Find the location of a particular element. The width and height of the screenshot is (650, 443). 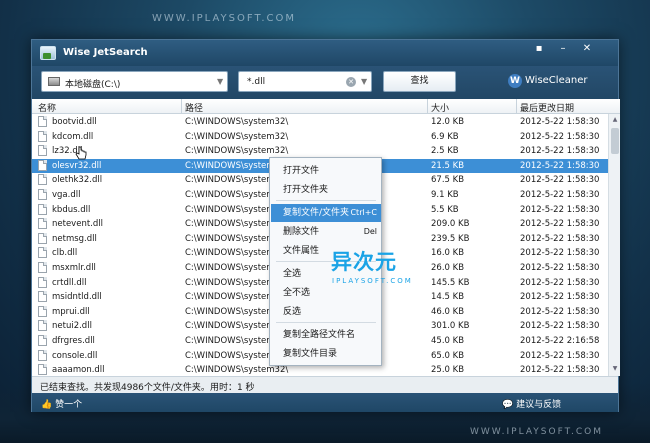

iplaysoft-logo-subtext: IPLAYSOFT.COM is located at coordinates (372, 281).